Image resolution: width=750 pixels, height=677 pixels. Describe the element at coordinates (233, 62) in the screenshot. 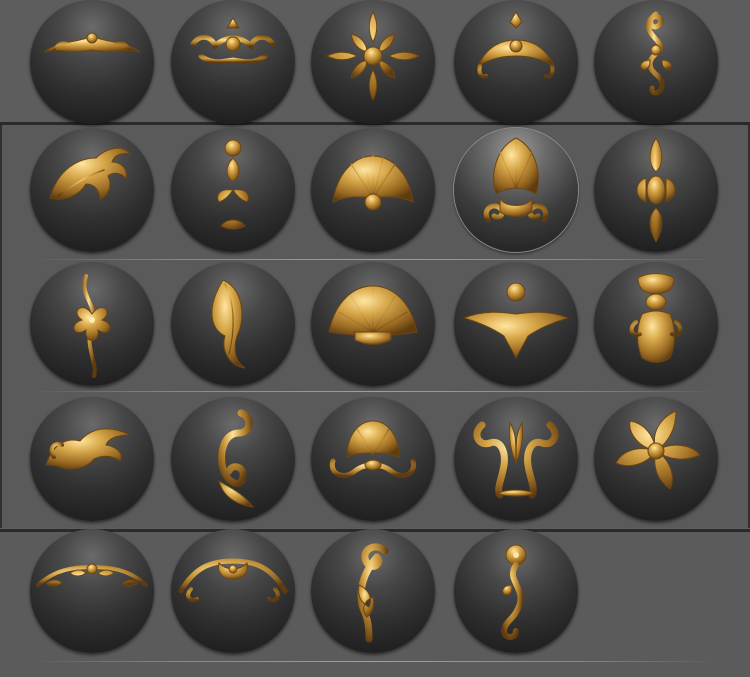

I see `ornament-scroll-frame` at that location.